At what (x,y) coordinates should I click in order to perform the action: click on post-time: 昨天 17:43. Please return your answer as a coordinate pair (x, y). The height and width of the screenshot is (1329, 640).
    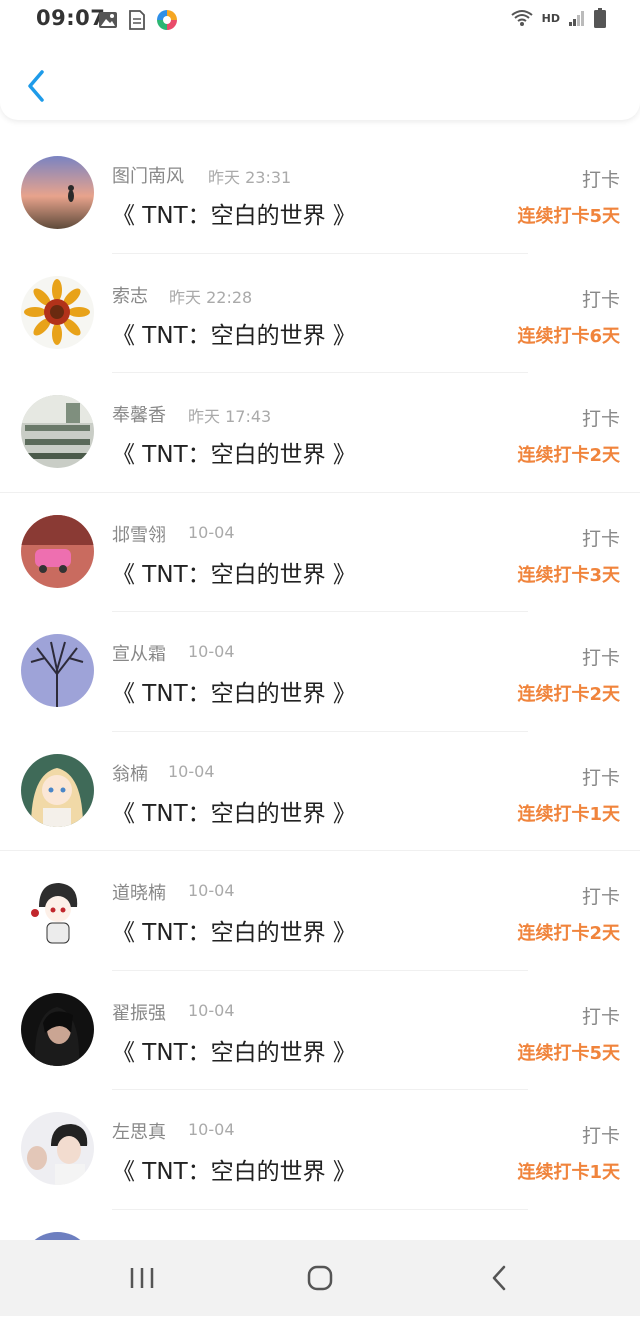
    Looking at the image, I should click on (229, 415).